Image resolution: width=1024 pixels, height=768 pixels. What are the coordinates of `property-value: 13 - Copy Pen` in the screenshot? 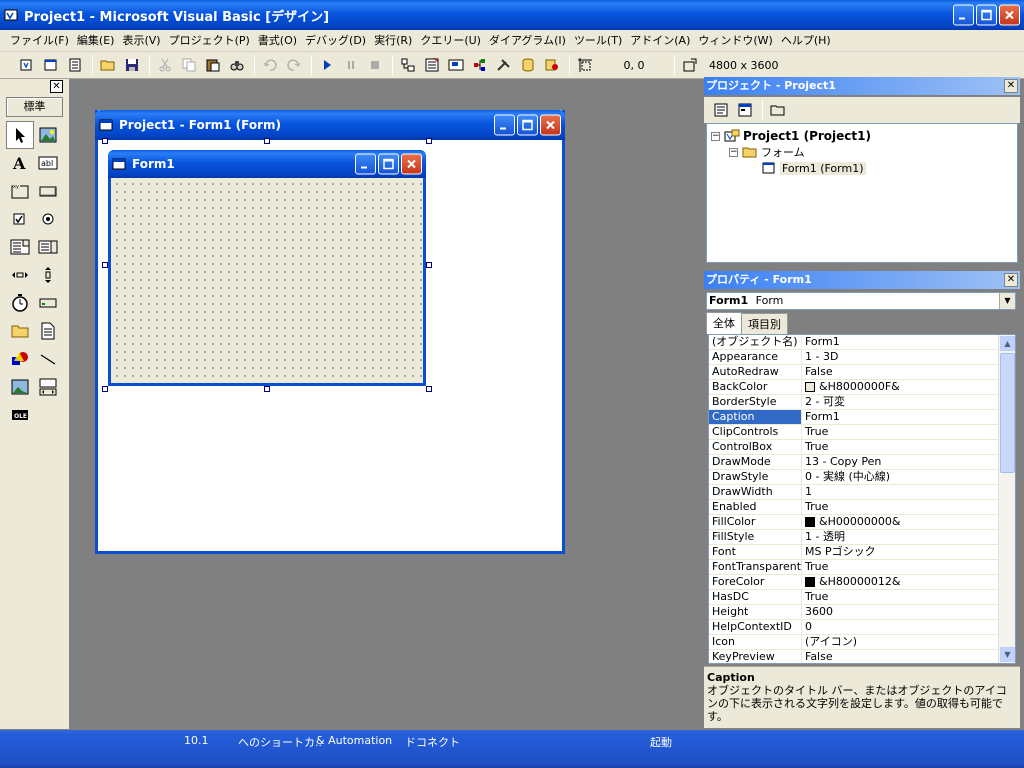 It's located at (908, 462).